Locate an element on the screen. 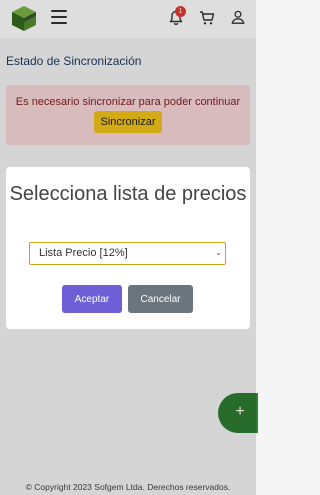  price-list-select: Lista Precio [12%] ⌄ is located at coordinates (127, 253).